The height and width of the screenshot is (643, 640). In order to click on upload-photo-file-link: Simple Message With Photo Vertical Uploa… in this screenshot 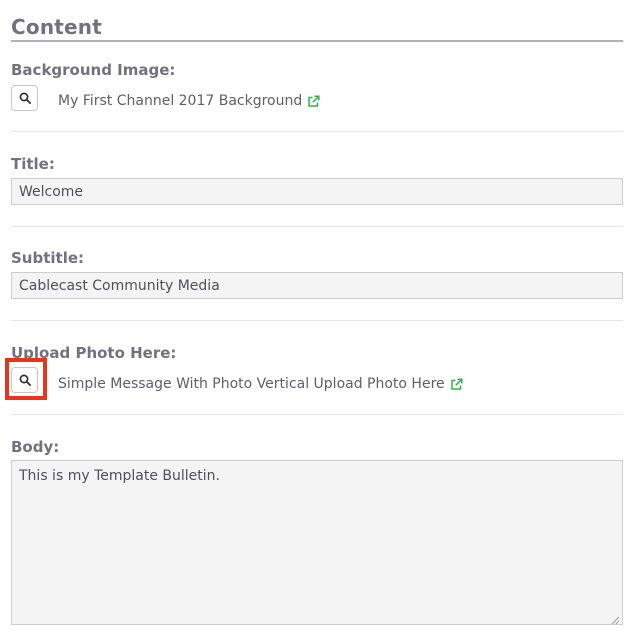, I will do `click(260, 384)`.